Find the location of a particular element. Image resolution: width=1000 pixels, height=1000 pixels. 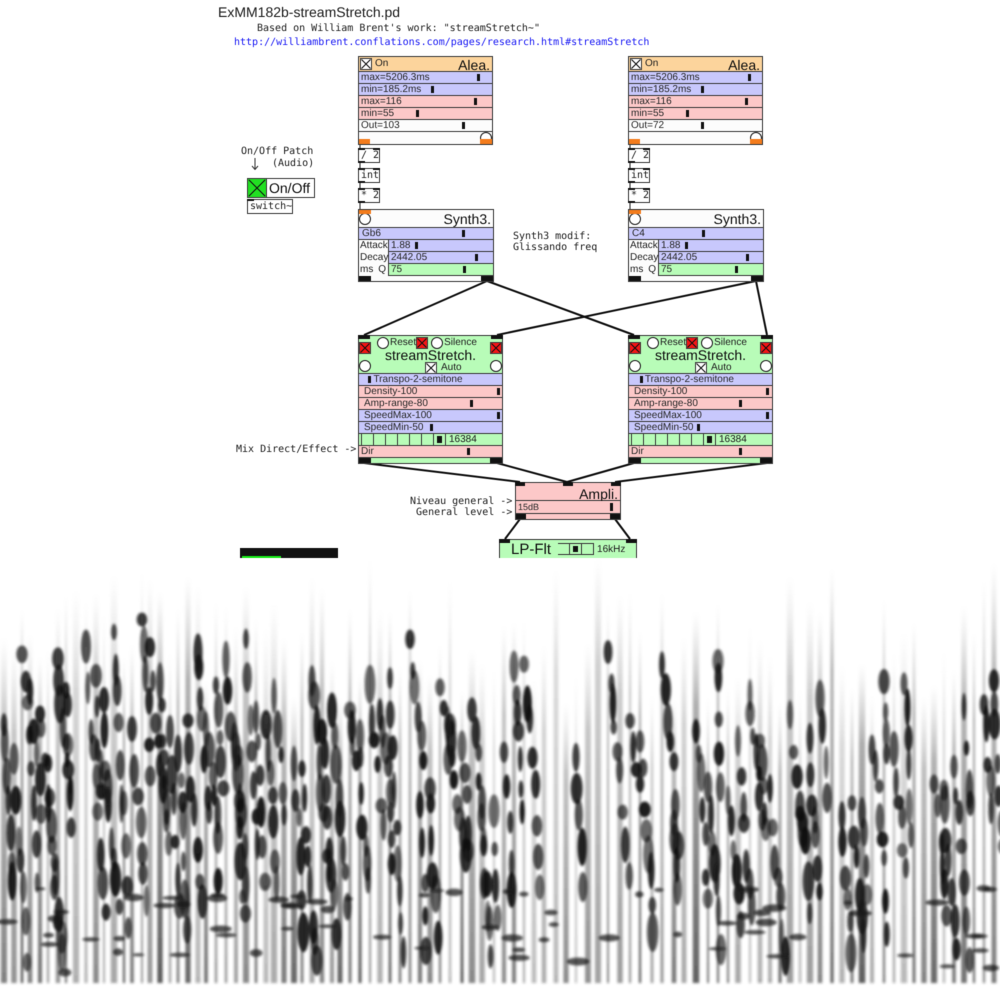

object-node: switch~ is located at coordinates (270, 206).